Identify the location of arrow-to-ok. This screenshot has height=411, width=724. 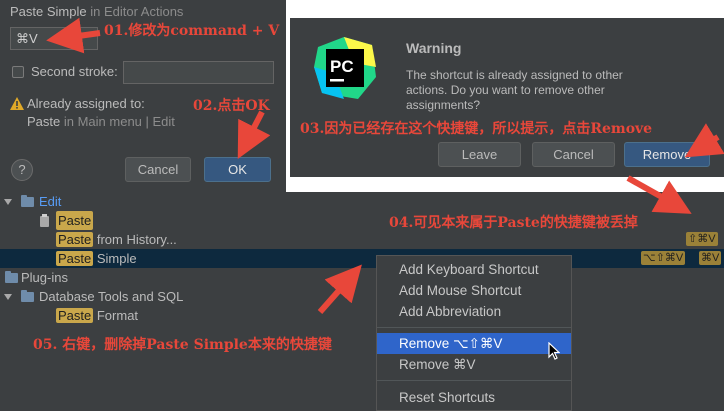
(254, 134).